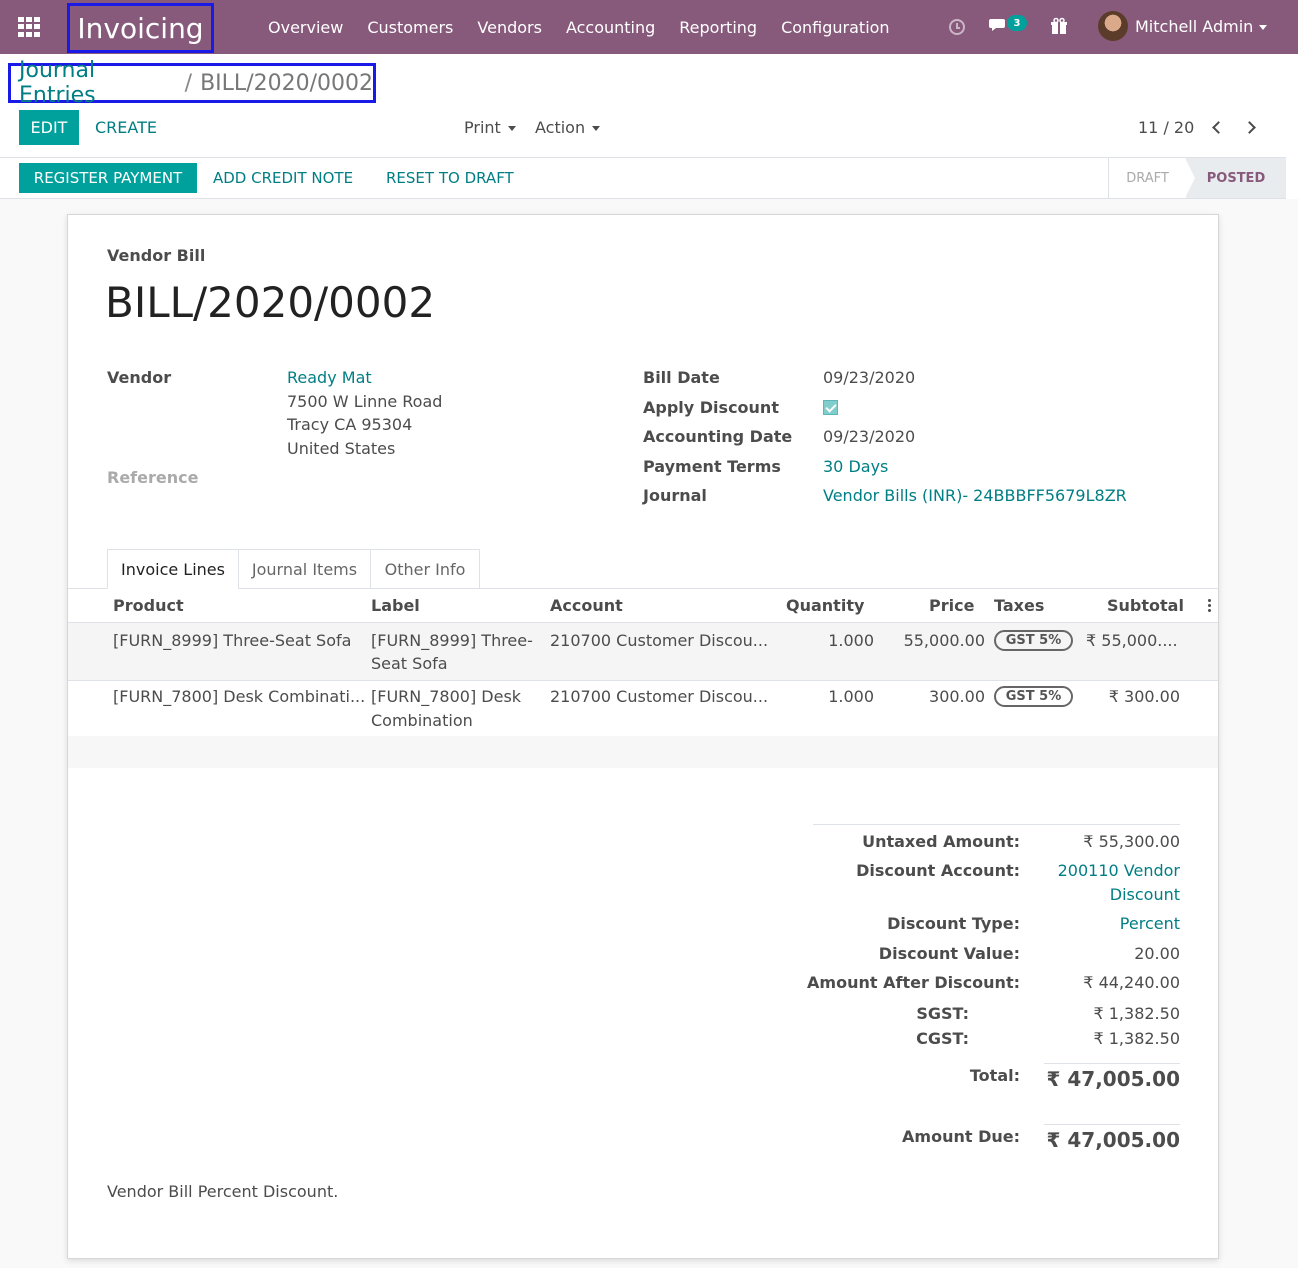 Image resolution: width=1298 pixels, height=1268 pixels. Describe the element at coordinates (996, 824) in the screenshot. I see `totals-divider` at that location.